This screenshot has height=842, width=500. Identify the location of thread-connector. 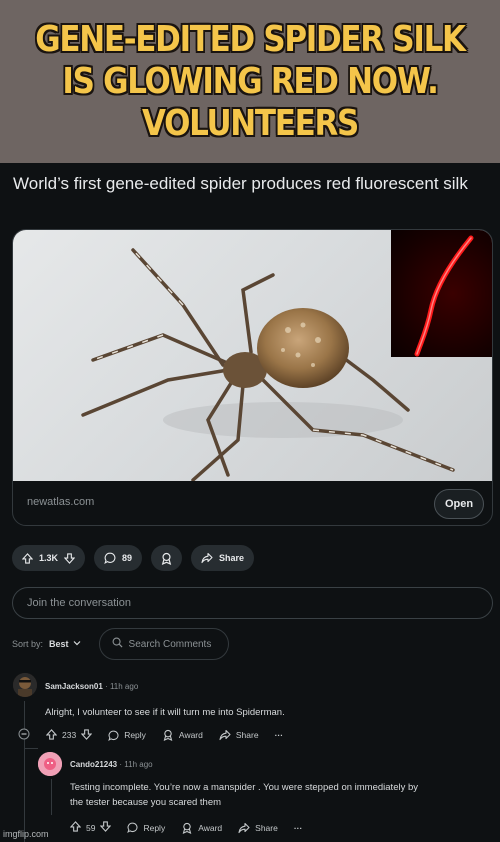
(31, 748).